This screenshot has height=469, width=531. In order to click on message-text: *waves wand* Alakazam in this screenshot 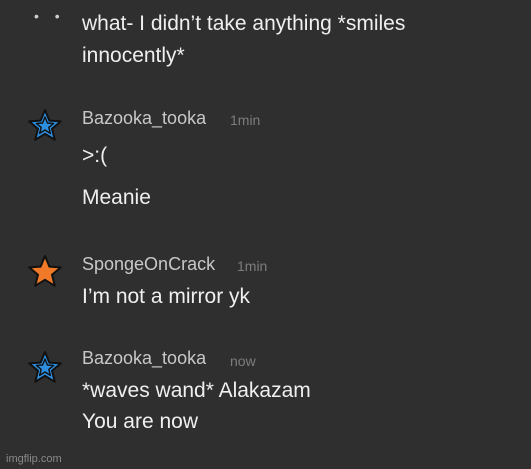, I will do `click(196, 390)`.